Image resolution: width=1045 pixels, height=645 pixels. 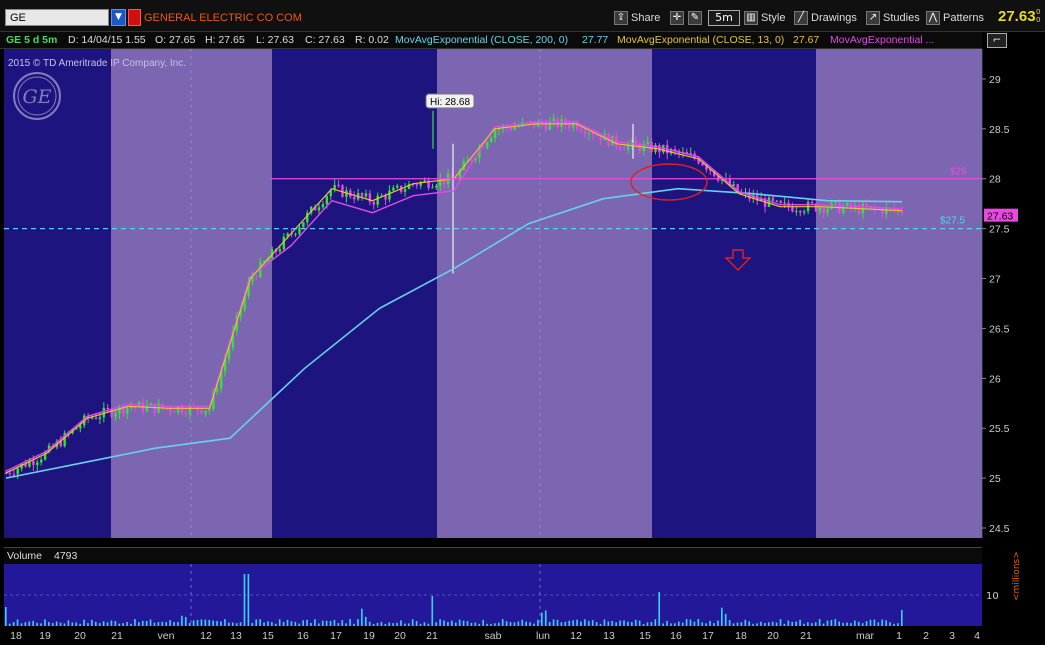 I want to click on volume-chart, so click(x=493, y=595).